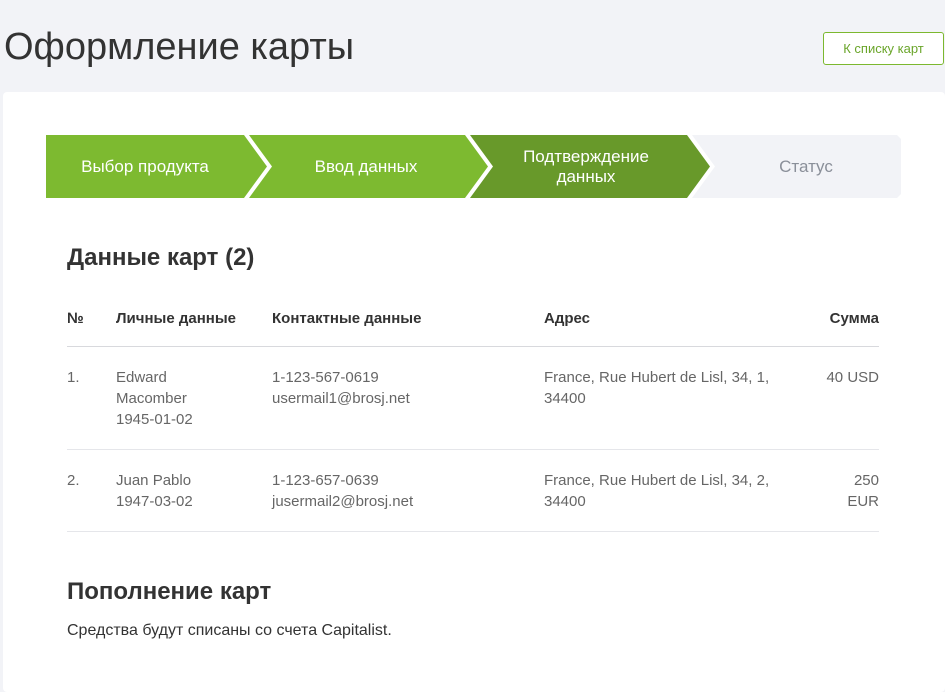 Image resolution: width=945 pixels, height=692 pixels. Describe the element at coordinates (836, 322) in the screenshot. I see `column-header-sum: Сумма` at that location.